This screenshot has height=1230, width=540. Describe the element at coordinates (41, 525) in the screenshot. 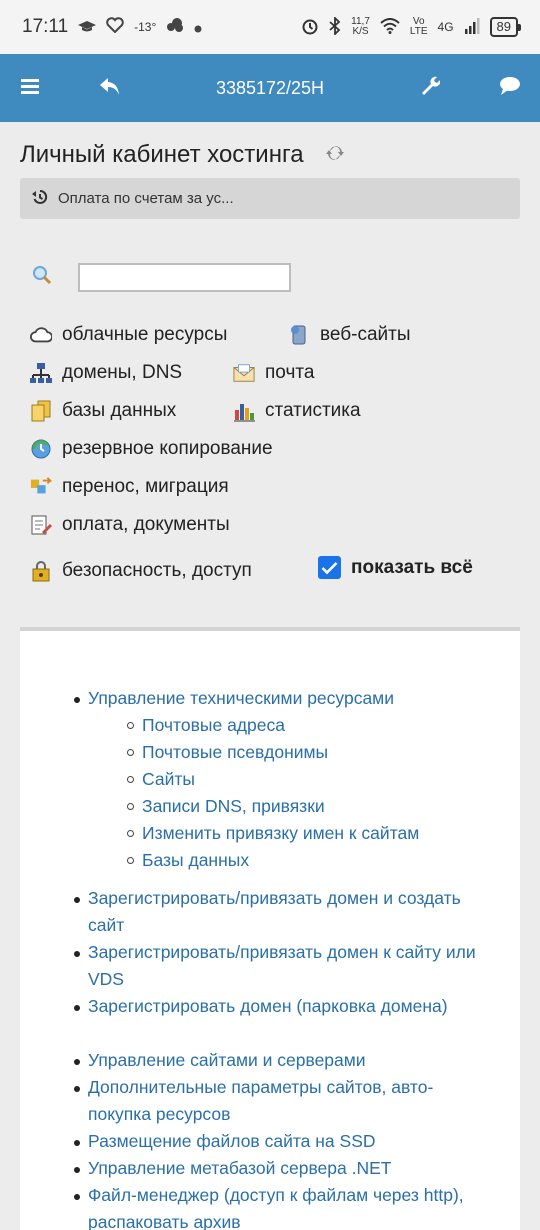

I see `document-icon` at that location.